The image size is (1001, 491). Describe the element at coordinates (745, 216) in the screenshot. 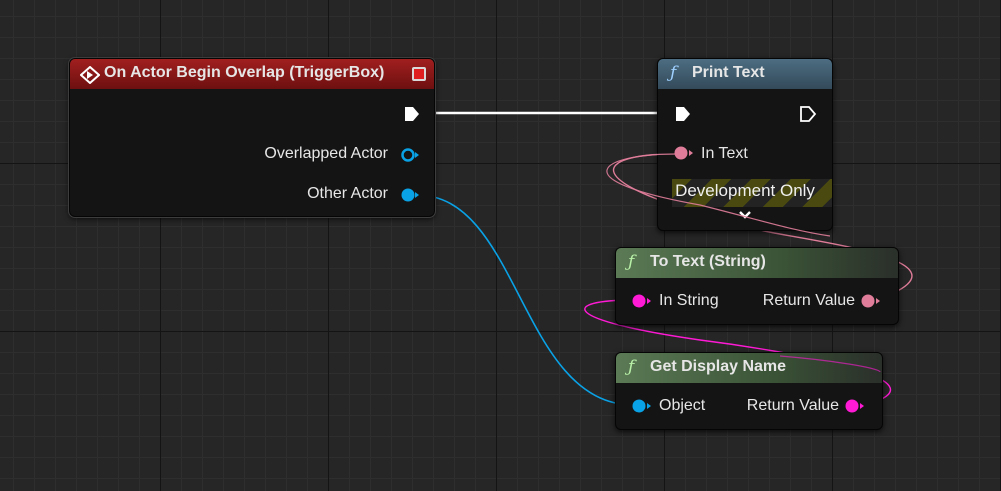

I see `chevron-down-icon` at that location.